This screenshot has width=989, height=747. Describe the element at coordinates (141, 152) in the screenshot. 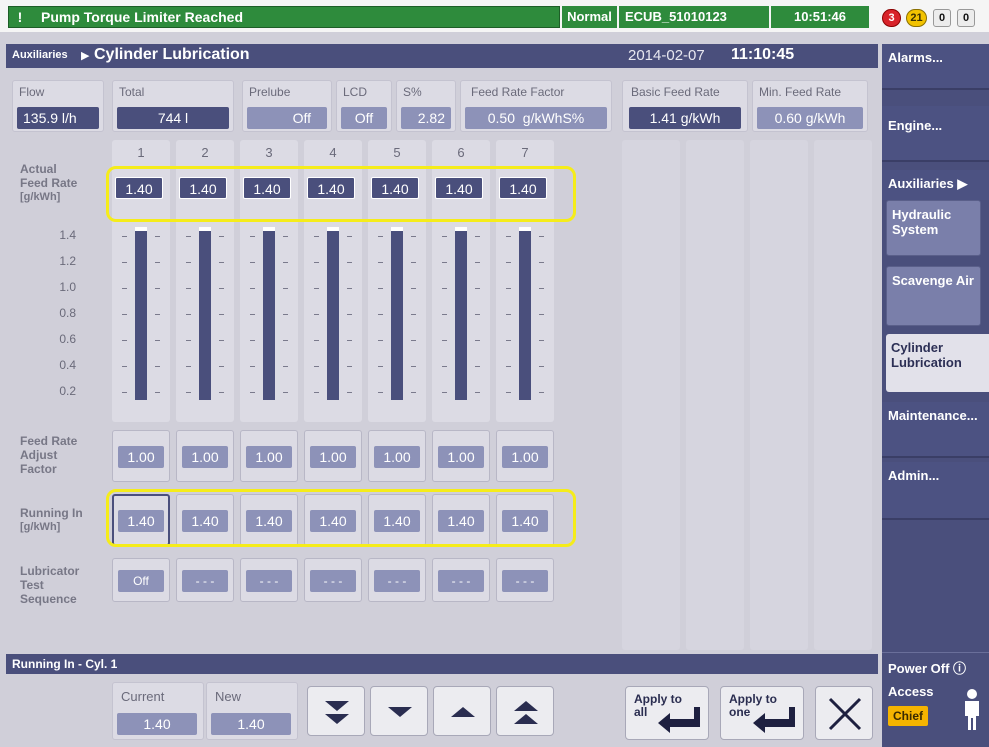

I see `cylinder-number: 1` at that location.